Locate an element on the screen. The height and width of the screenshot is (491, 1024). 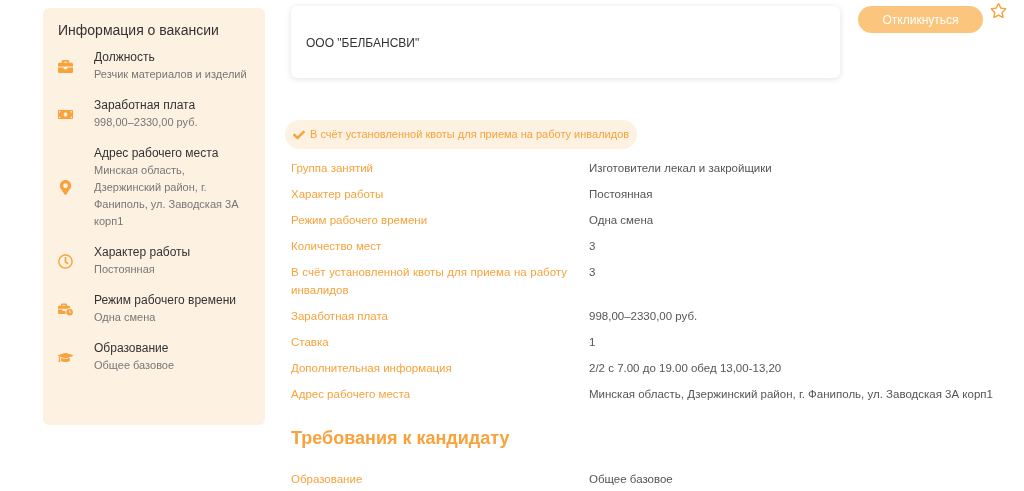
info-label: Образование is located at coordinates (132, 348).